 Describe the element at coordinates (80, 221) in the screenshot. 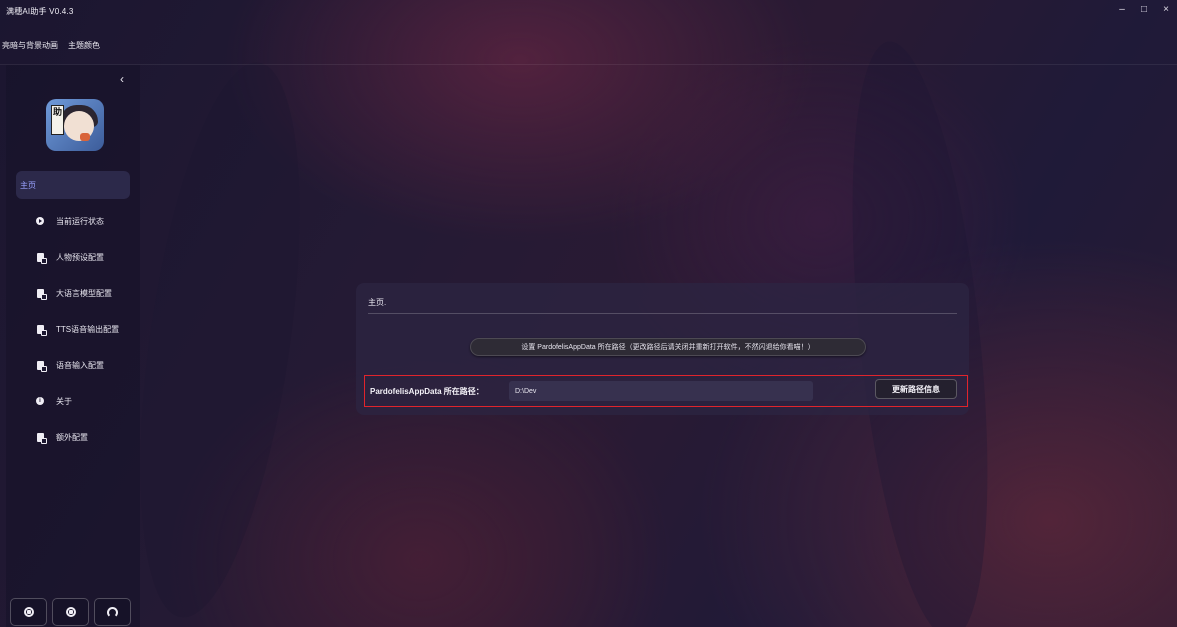

I see `sidebar-item-label: 当前运行状态` at that location.